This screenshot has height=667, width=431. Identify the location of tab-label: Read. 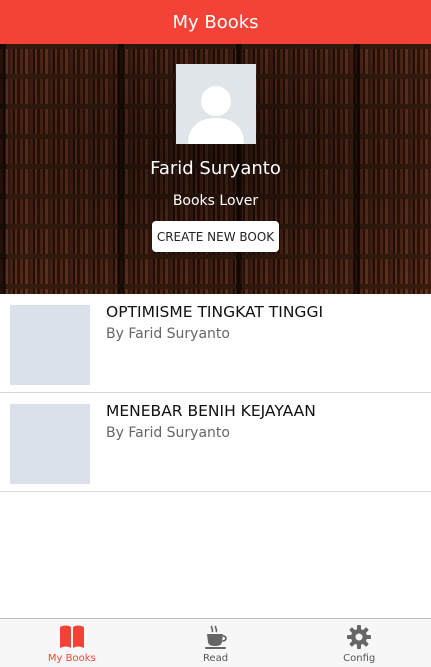
(215, 658).